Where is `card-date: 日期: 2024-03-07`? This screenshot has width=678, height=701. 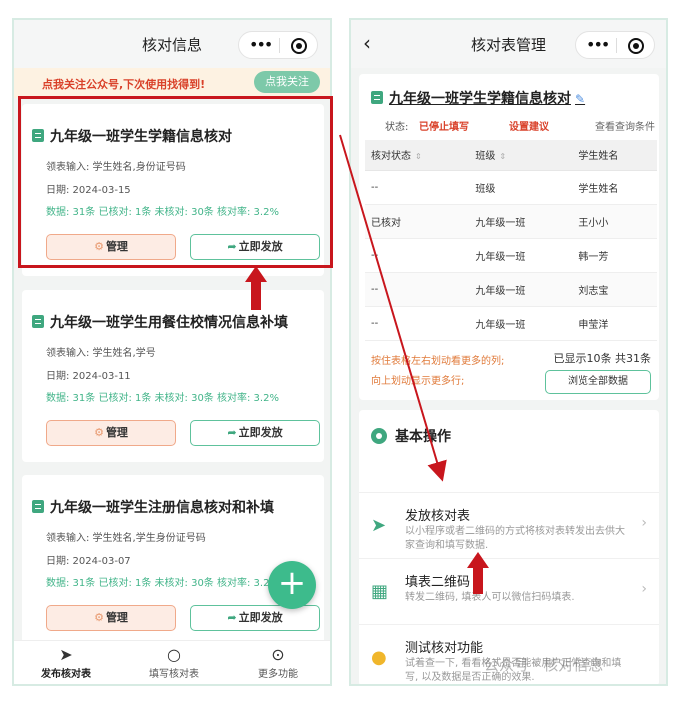
card-date: 日期: 2024-03-07 is located at coordinates (88, 561).